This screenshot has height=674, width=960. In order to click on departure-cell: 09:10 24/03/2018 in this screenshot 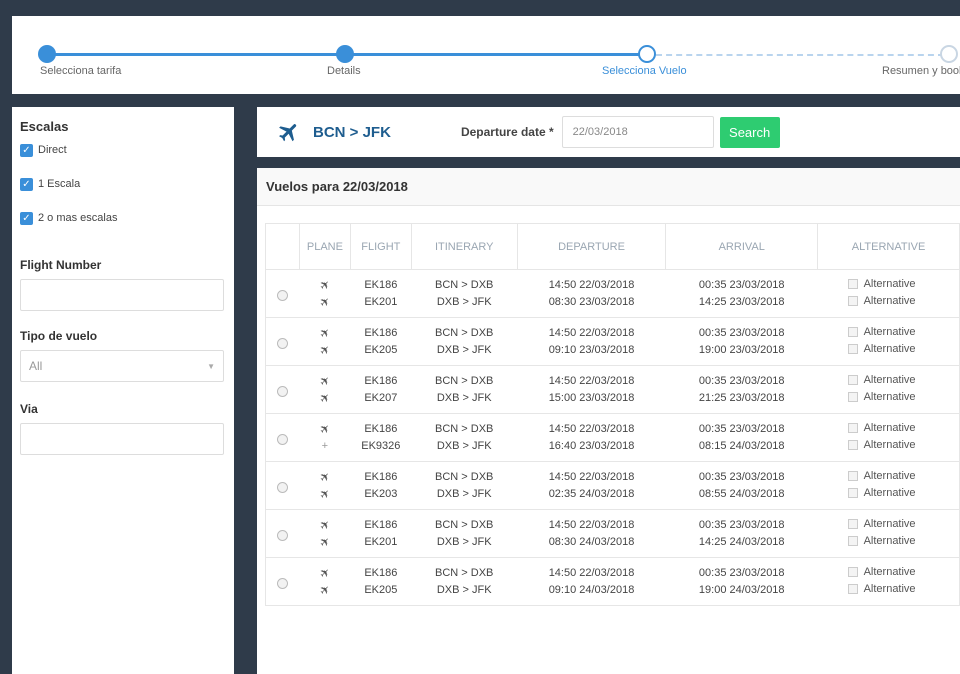, I will do `click(591, 593)`.